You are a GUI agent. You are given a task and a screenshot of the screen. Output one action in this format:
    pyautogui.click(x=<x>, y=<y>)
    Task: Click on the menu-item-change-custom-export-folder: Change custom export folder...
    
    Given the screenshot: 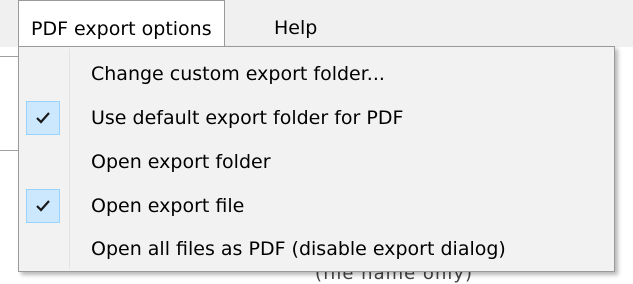 What is the action you would take?
    pyautogui.click(x=316, y=74)
    